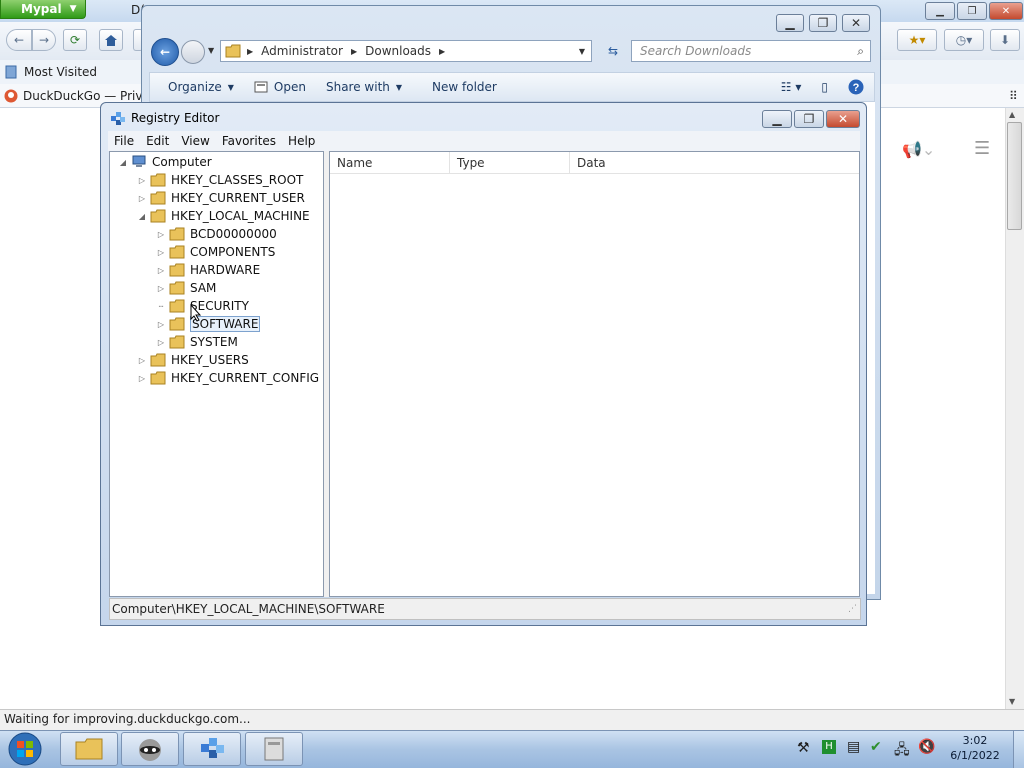 This screenshot has height=768, width=1024. Describe the element at coordinates (364, 87) in the screenshot. I see `share-with-button: Share with ▼` at that location.